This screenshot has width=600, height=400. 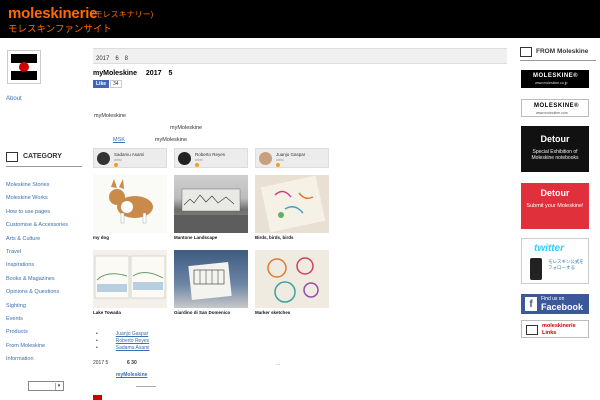 I want to click on site-logo, so click(x=24, y=67).